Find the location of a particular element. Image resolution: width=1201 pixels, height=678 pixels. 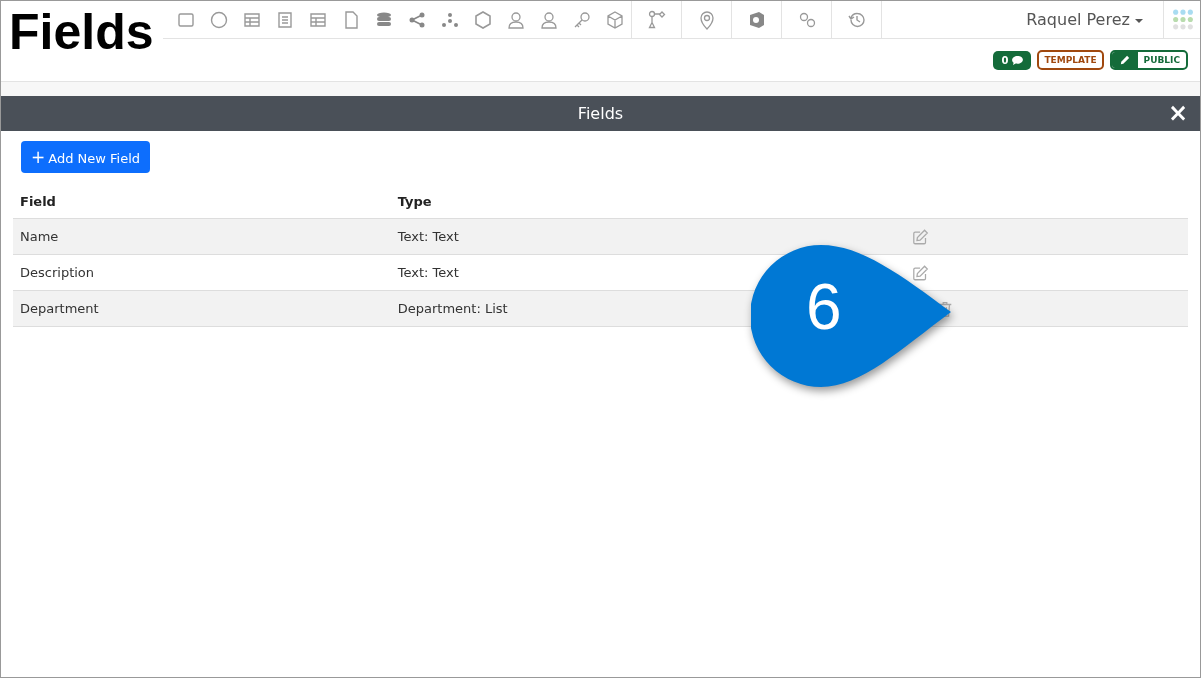

add-field-button: + Add New Field is located at coordinates (86, 157).